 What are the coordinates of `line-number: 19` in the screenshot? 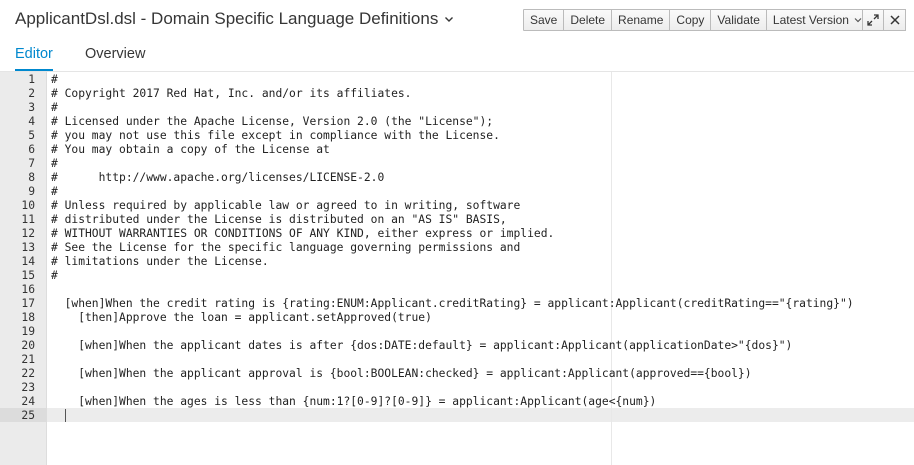 It's located at (28, 331).